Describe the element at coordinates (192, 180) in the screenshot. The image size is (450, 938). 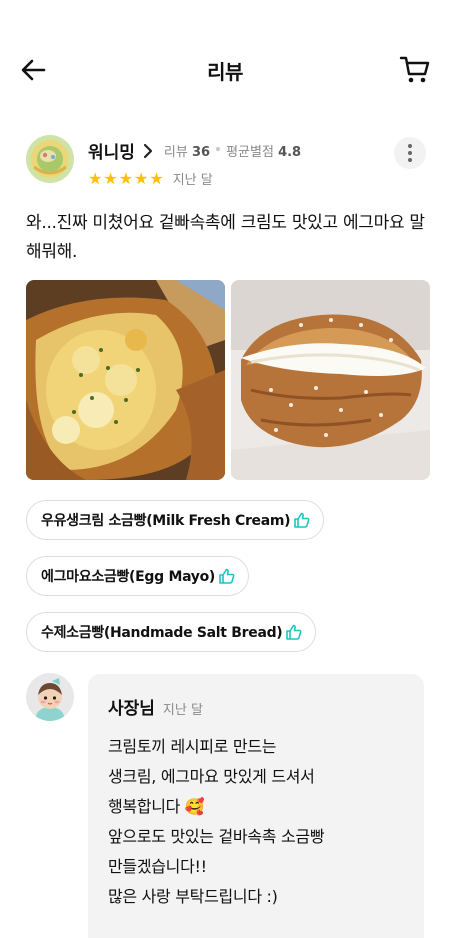
I see `review-date: 지난 달` at that location.